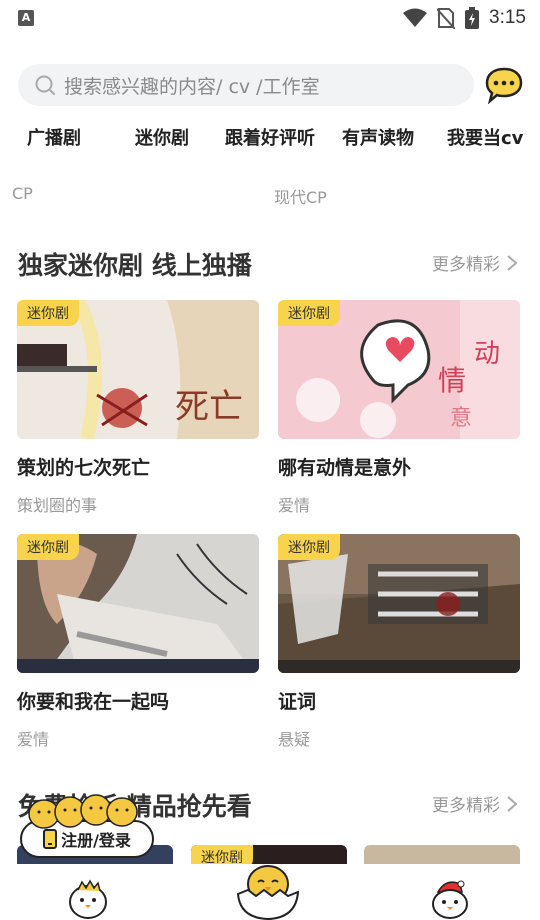  I want to click on tab-profile-chick-icon, so click(450, 898).